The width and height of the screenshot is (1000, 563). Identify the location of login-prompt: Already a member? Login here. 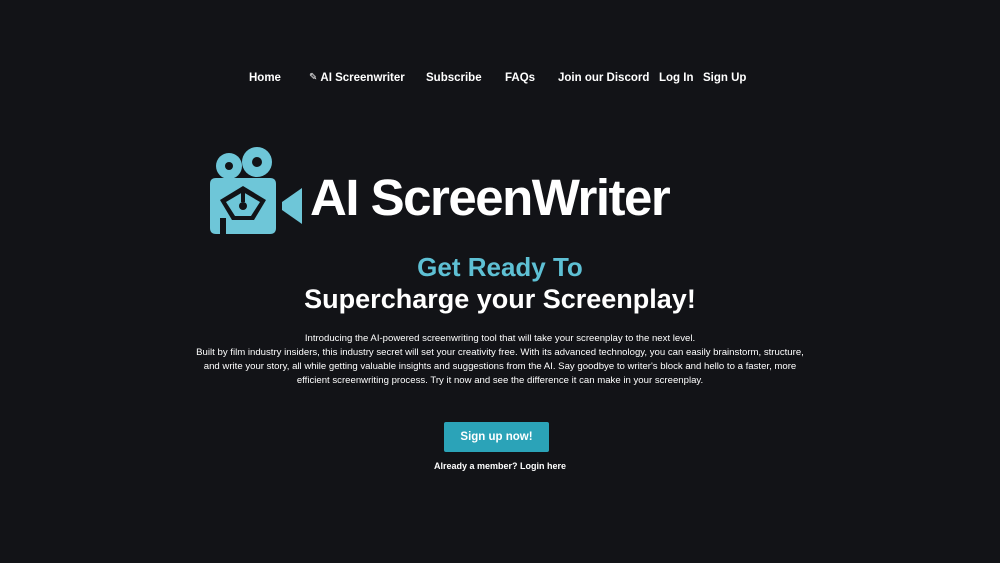
(500, 466).